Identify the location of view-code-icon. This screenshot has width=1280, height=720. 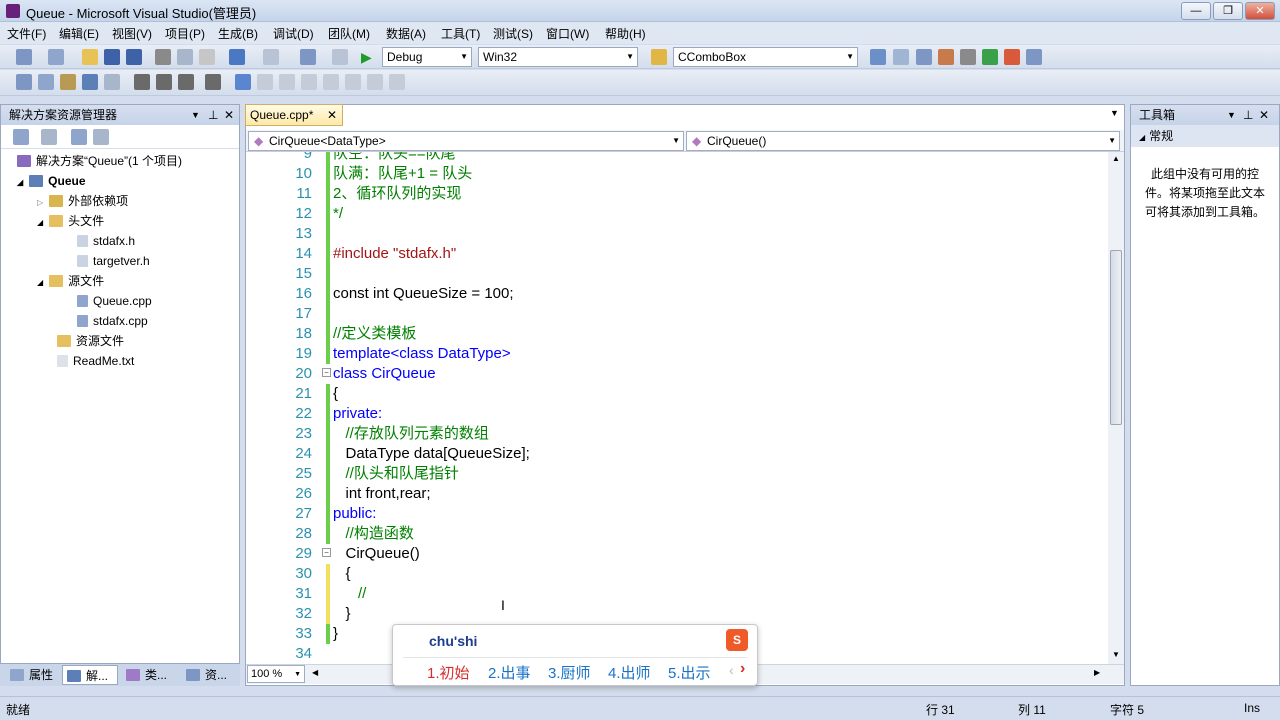
(79, 137).